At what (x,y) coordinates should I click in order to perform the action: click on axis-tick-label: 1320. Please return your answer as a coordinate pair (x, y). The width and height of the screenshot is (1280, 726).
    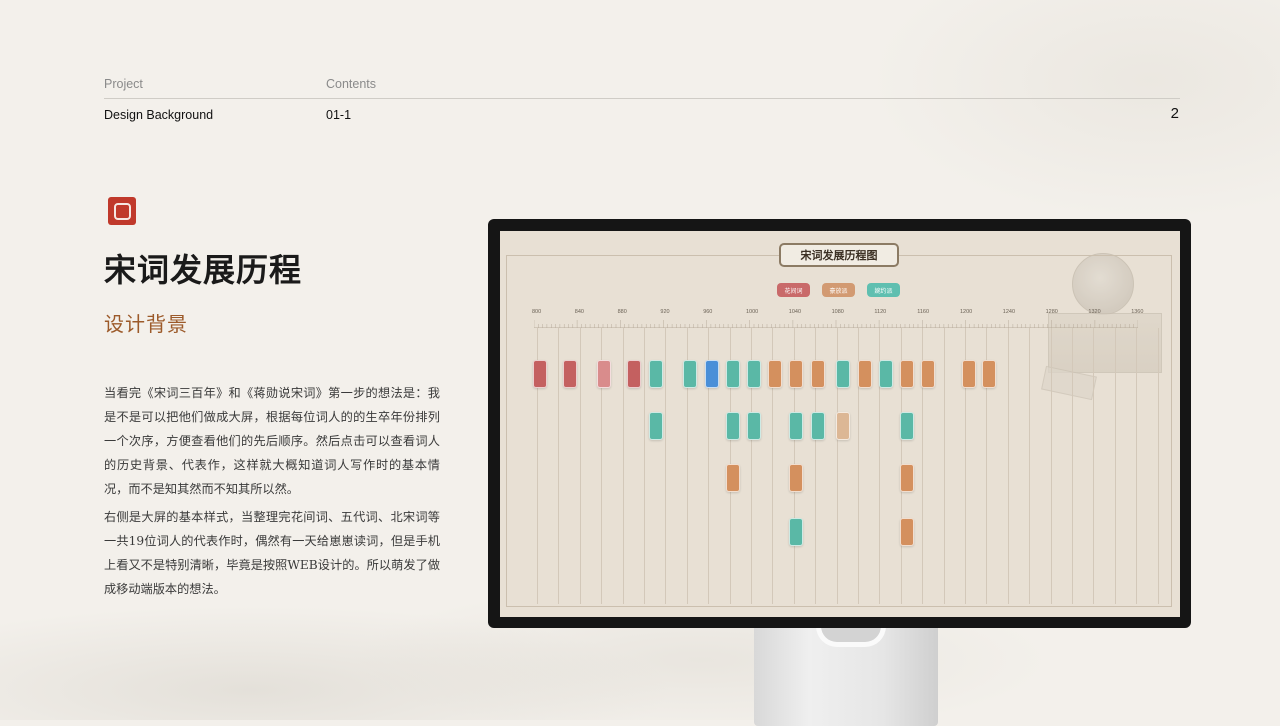
    Looking at the image, I should click on (1094, 312).